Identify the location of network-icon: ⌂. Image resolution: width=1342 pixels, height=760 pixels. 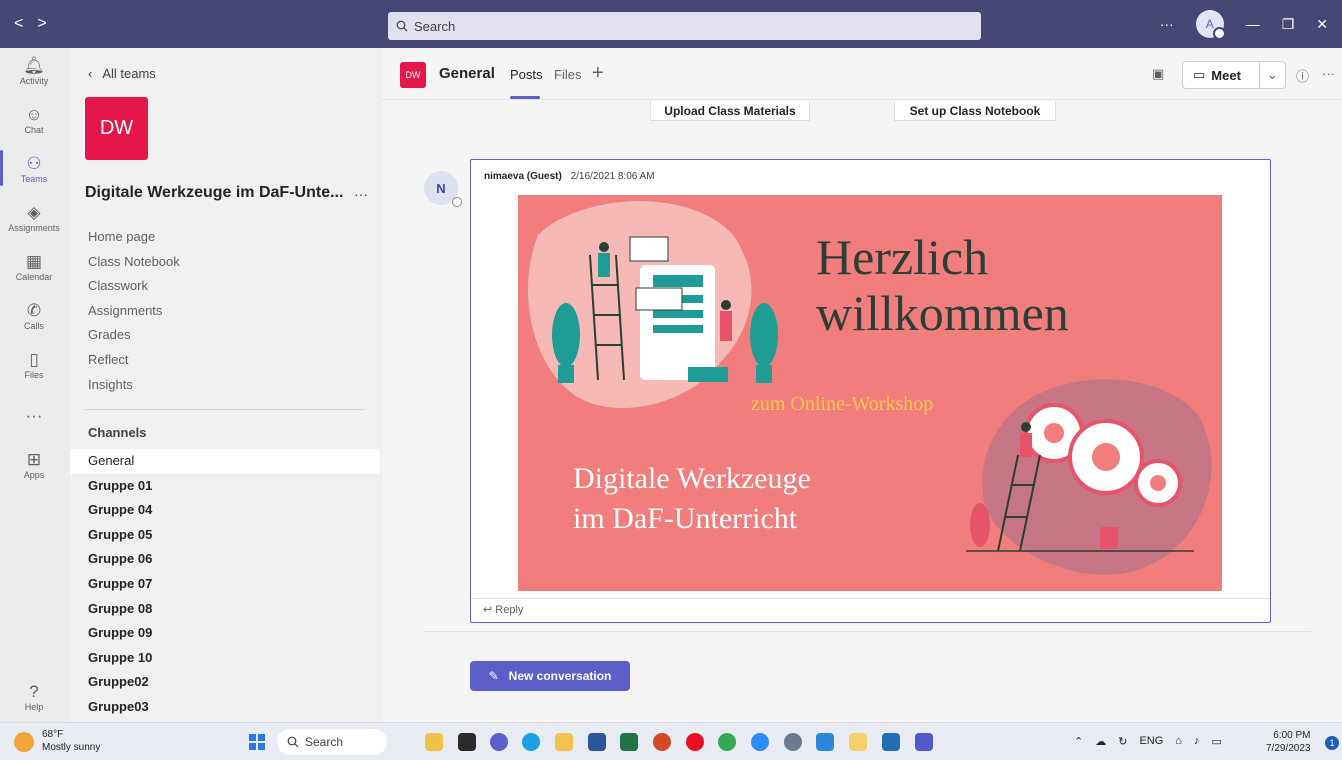
(1178, 741).